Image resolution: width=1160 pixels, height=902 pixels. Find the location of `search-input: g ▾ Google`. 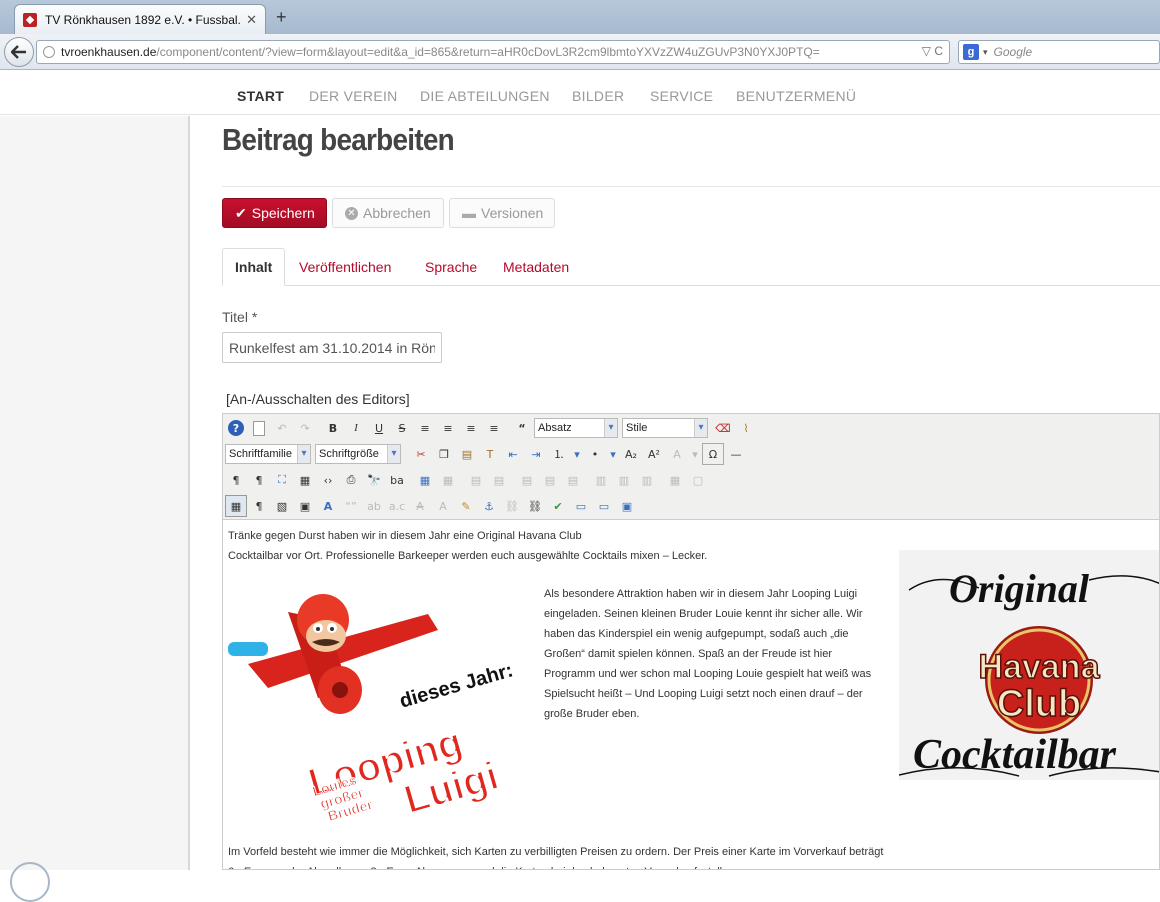

search-input: g ▾ Google is located at coordinates (1059, 52).